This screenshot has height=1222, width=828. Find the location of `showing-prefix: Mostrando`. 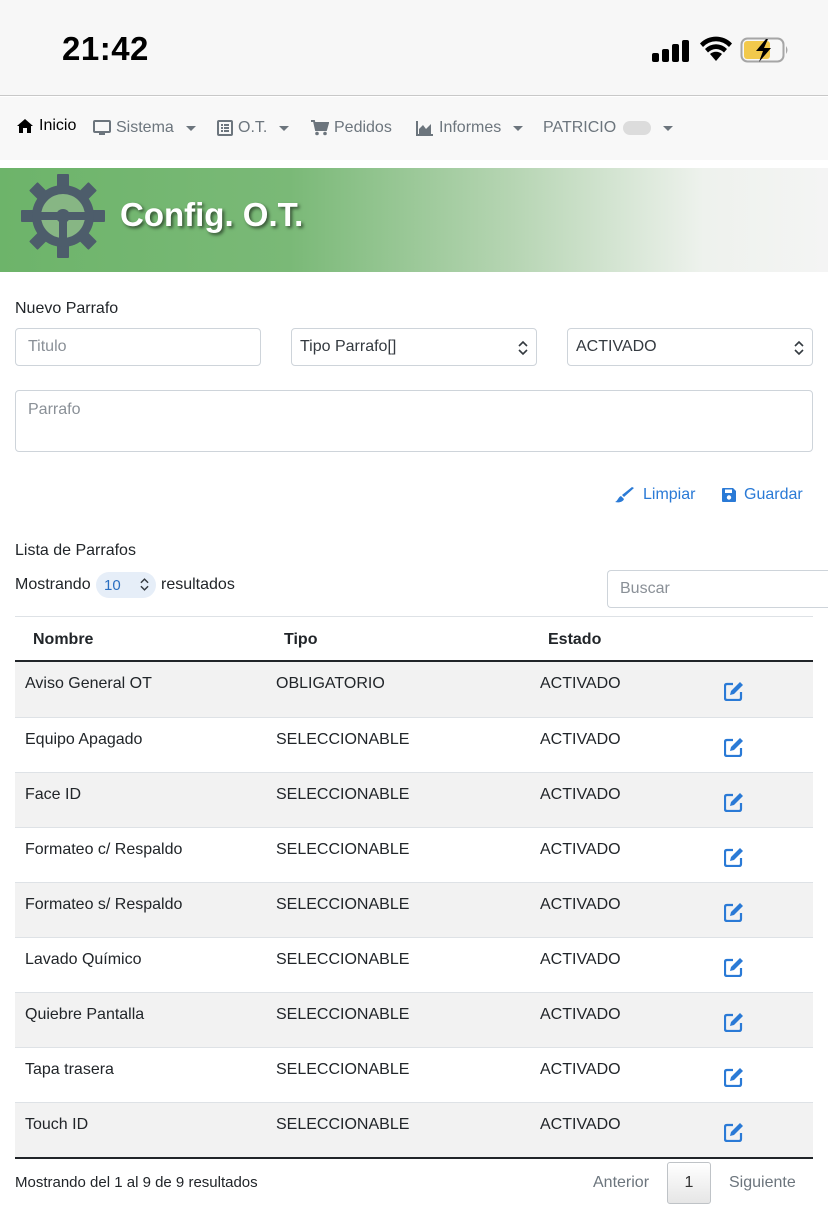

showing-prefix: Mostrando is located at coordinates (53, 584).